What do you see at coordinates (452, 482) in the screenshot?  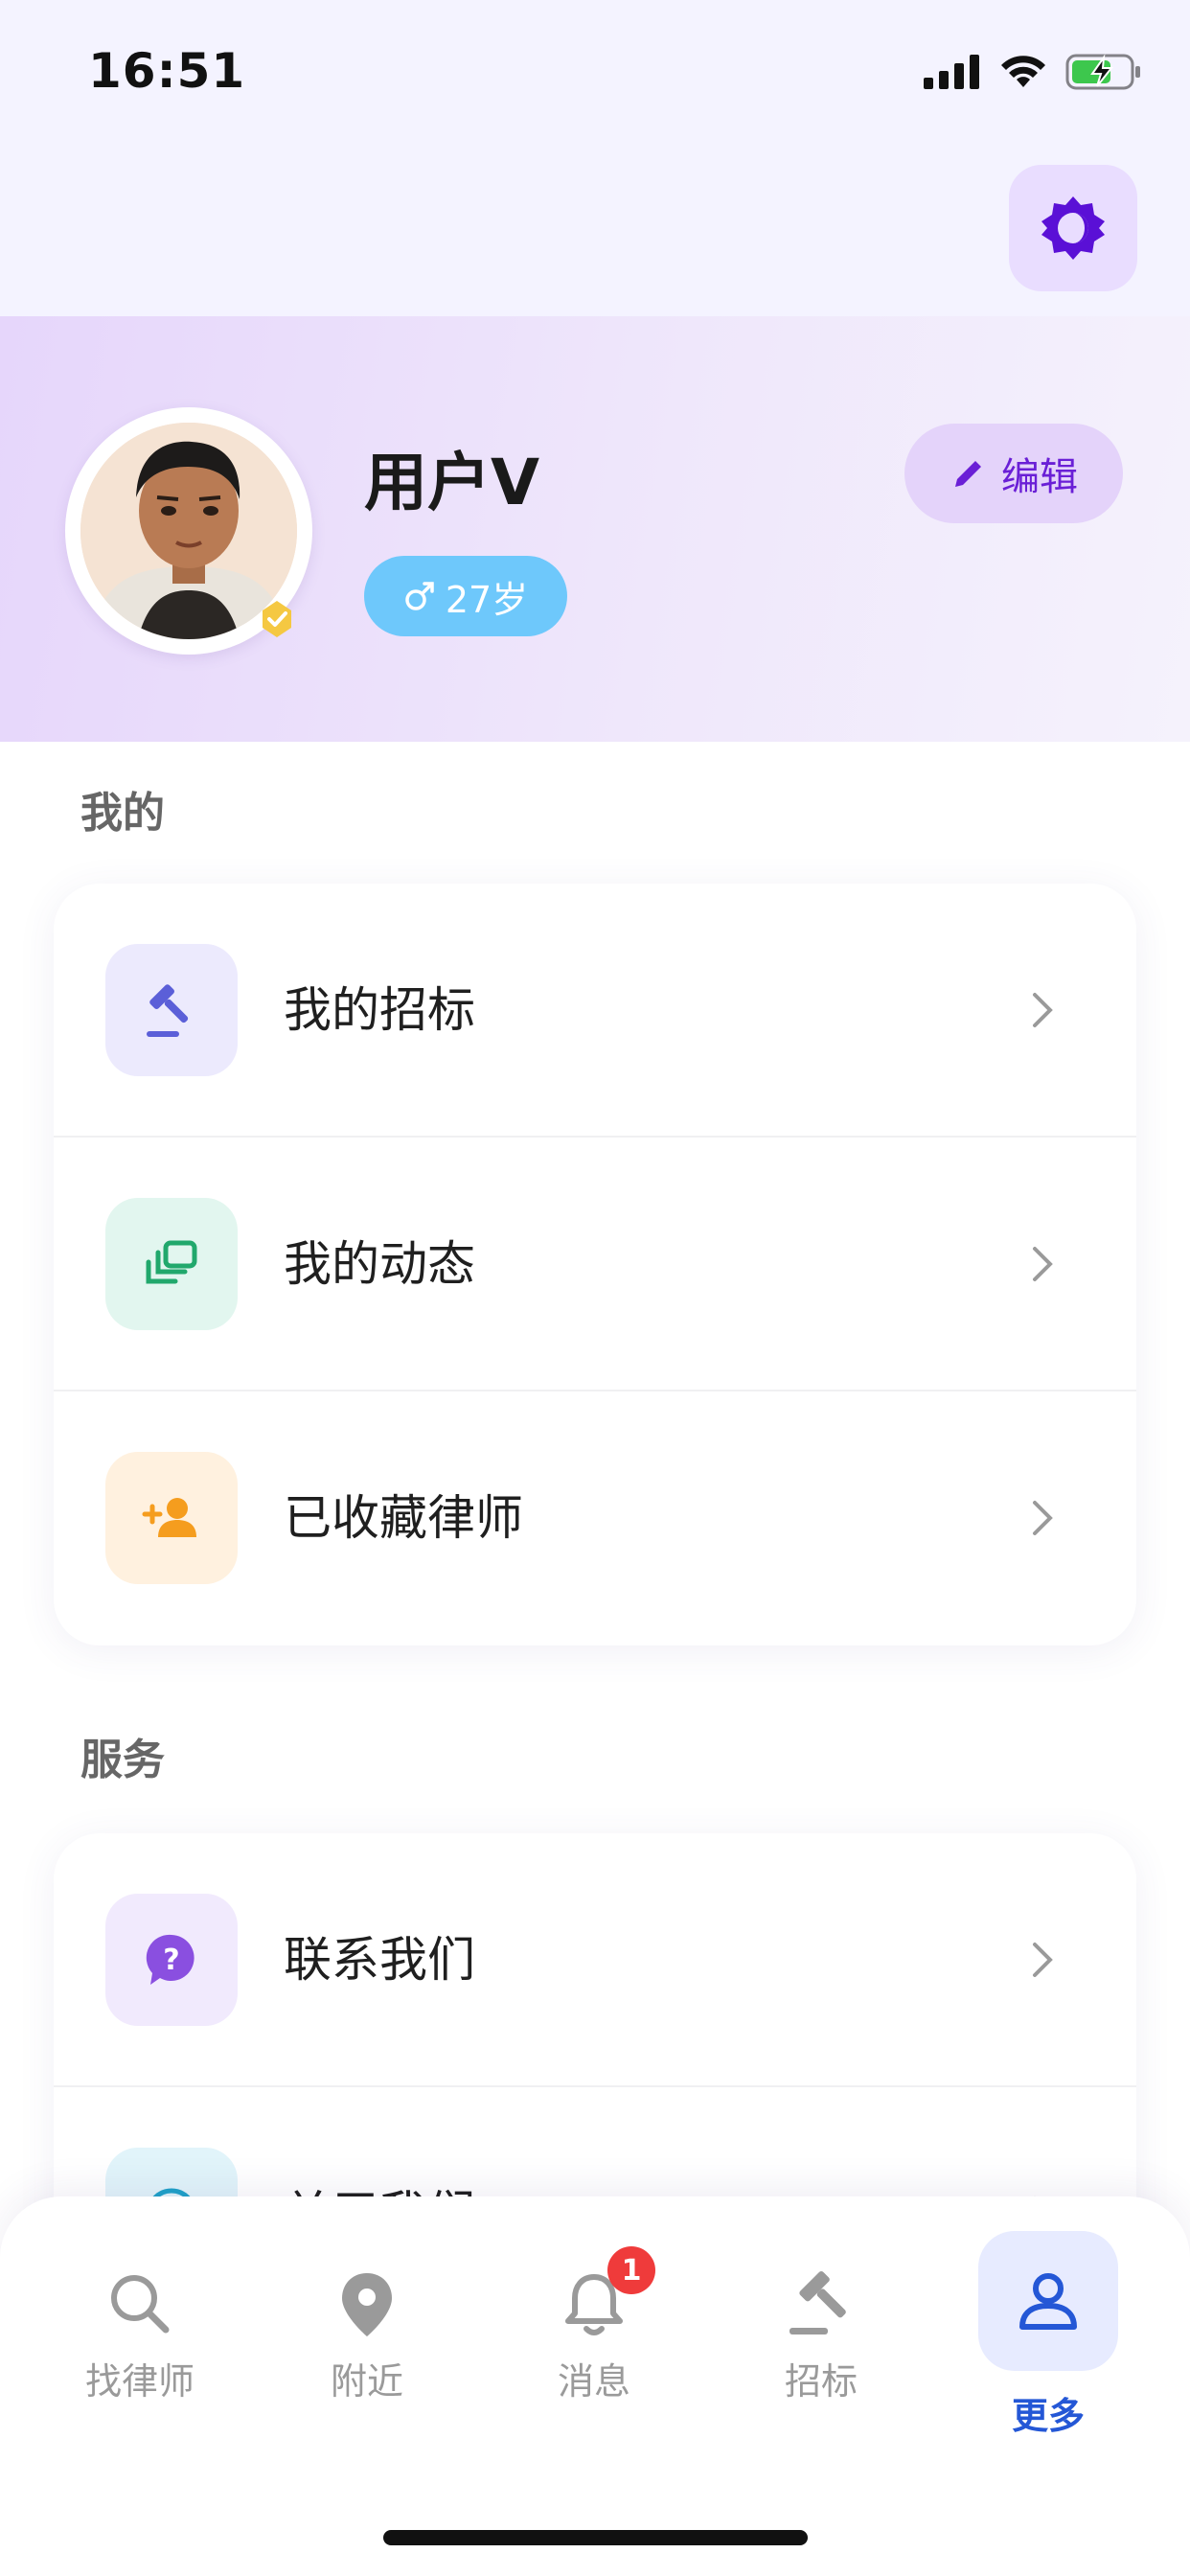 I see `username: 用户V` at bounding box center [452, 482].